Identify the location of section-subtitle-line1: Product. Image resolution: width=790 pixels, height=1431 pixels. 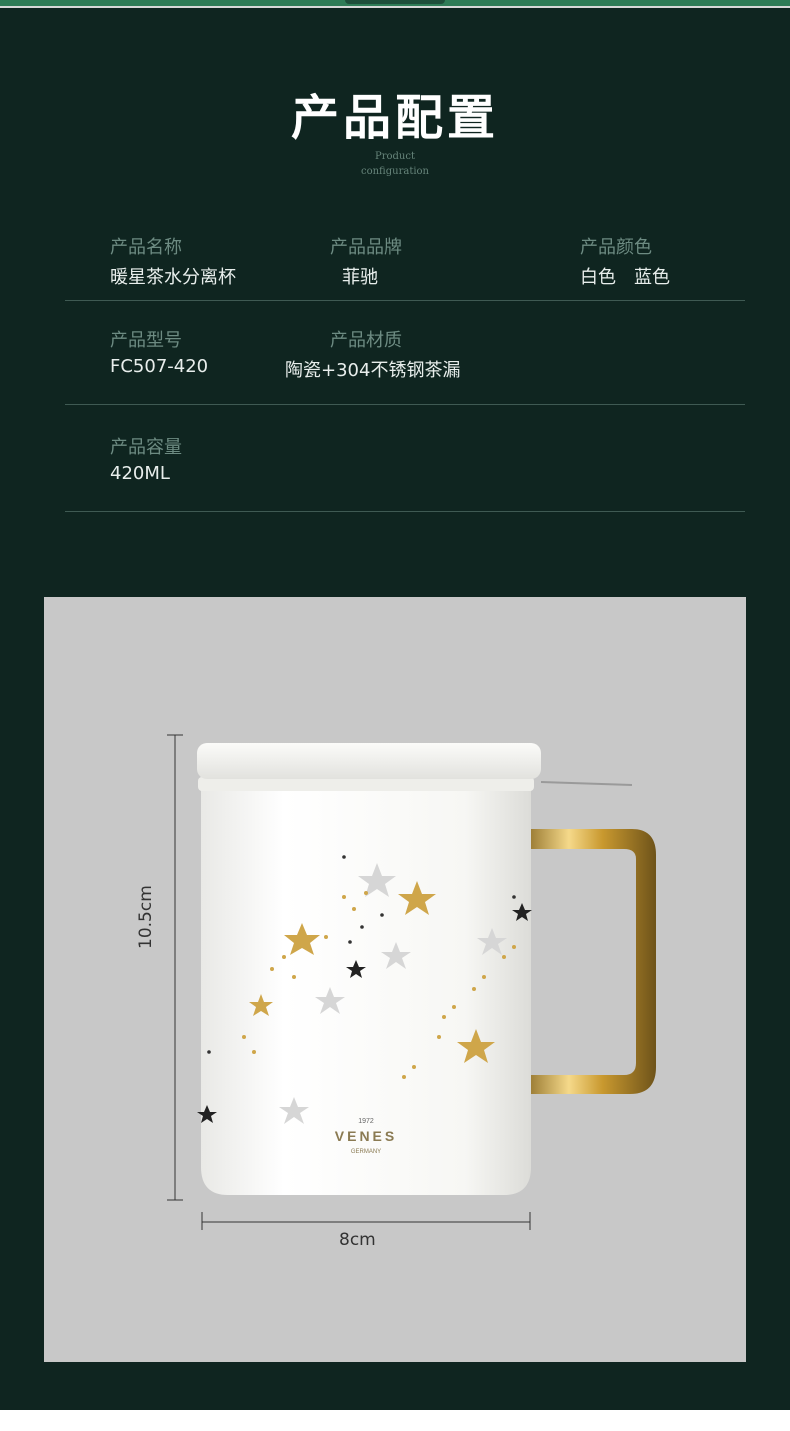
(395, 156).